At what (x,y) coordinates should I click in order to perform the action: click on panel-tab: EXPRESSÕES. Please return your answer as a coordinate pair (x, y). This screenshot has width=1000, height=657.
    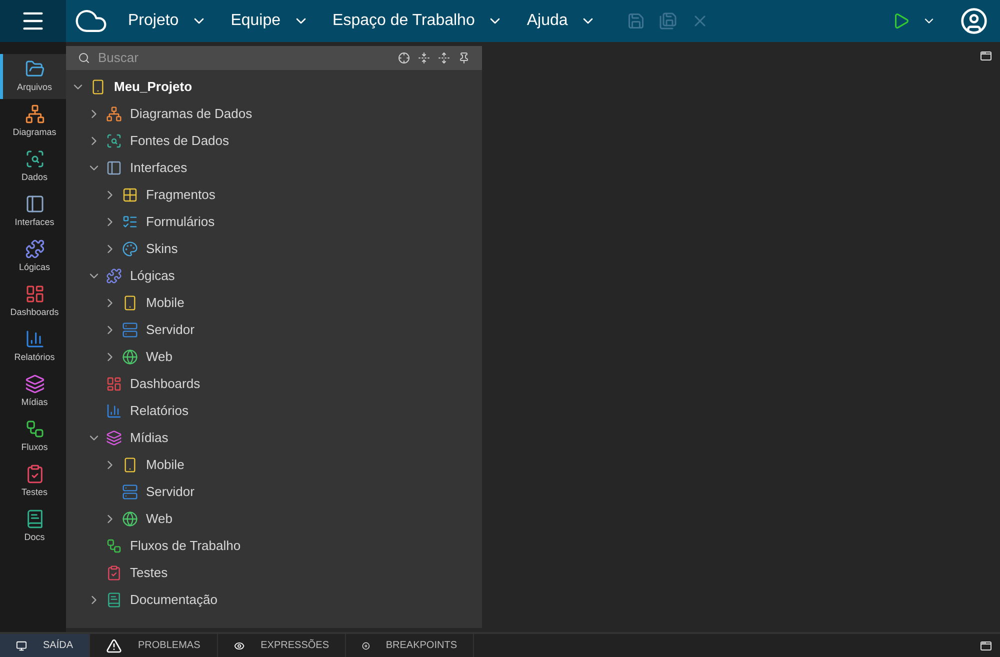
    Looking at the image, I should click on (282, 645).